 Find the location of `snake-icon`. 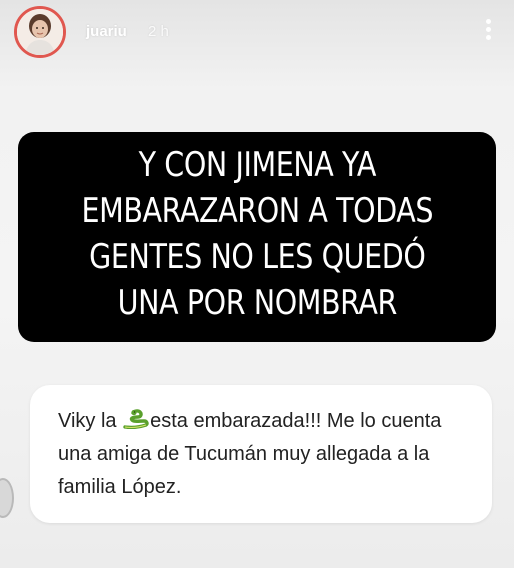

snake-icon is located at coordinates (136, 419).